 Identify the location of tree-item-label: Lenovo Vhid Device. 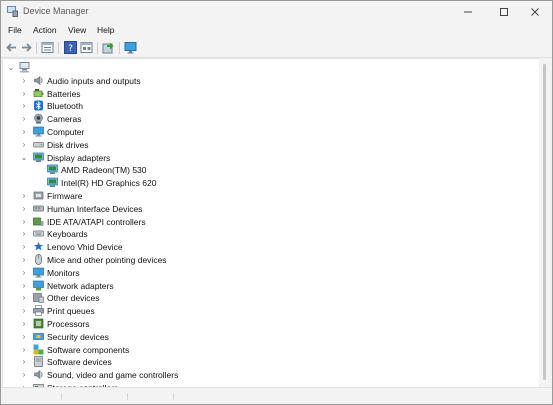
(85, 247).